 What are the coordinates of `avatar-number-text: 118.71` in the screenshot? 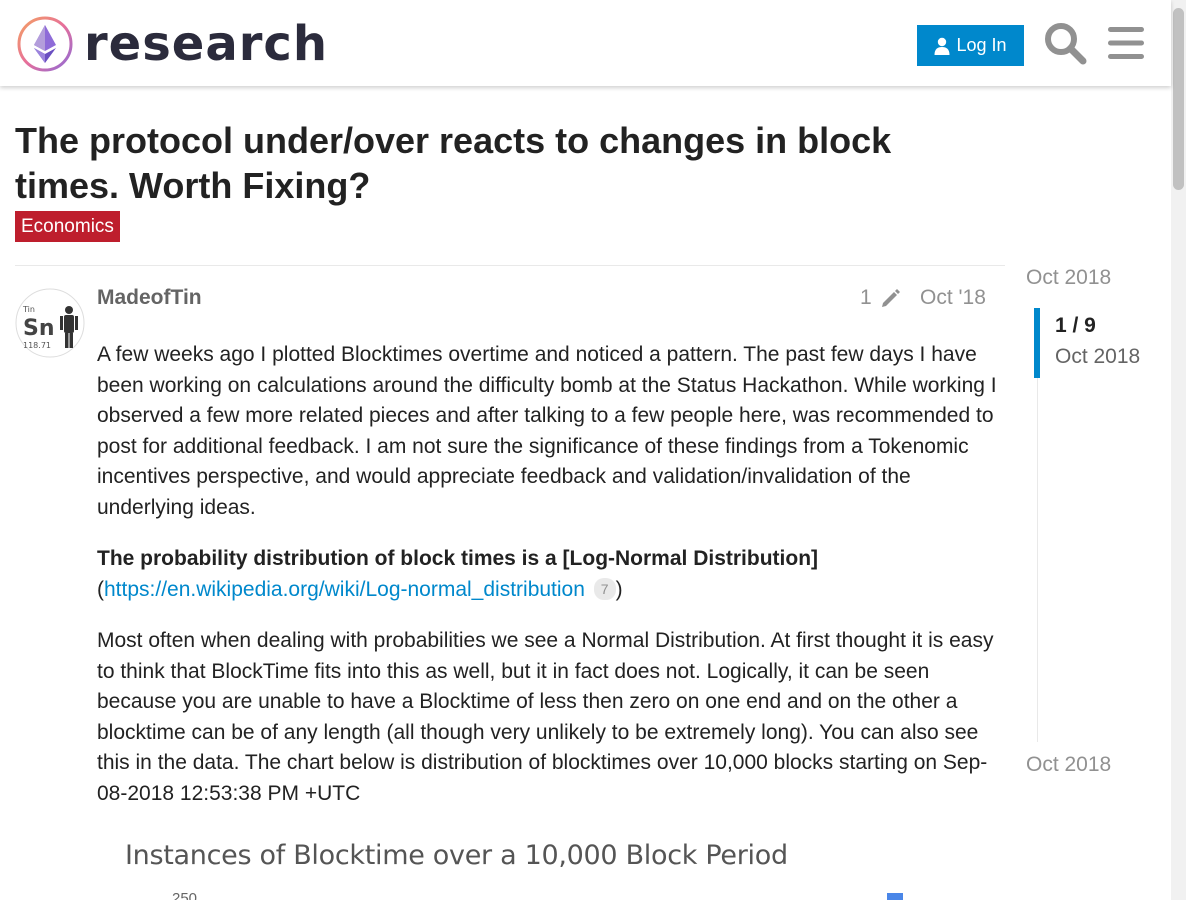 It's located at (37, 345).